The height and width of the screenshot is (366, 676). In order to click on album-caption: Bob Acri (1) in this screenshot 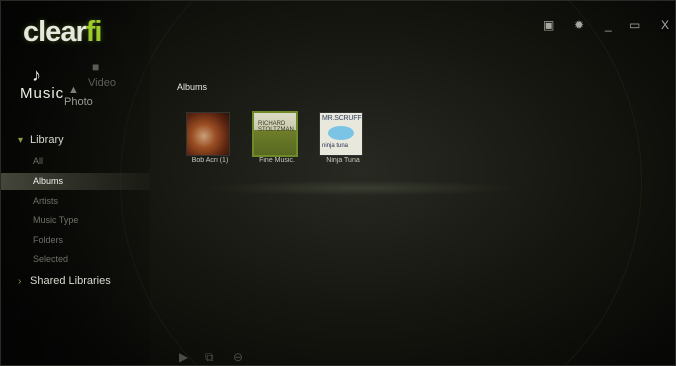, I will do `click(210, 160)`.